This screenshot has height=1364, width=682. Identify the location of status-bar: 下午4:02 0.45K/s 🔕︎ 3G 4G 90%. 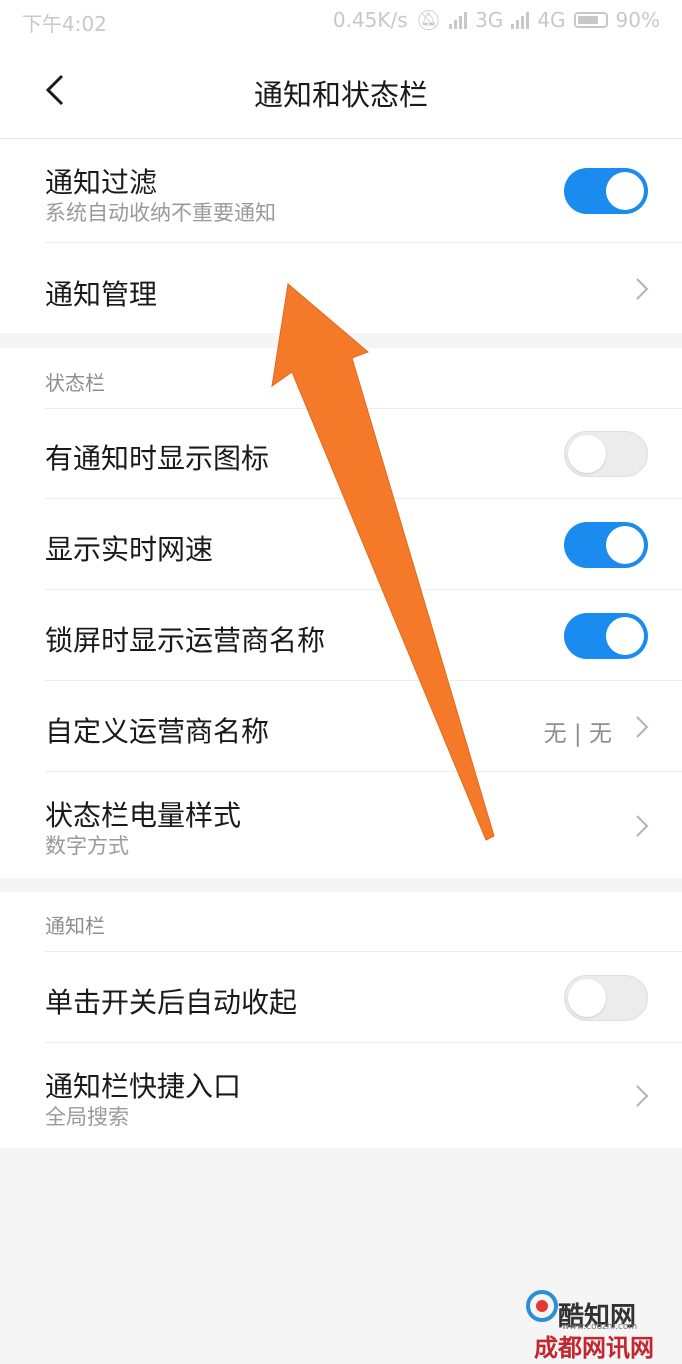
(341, 20).